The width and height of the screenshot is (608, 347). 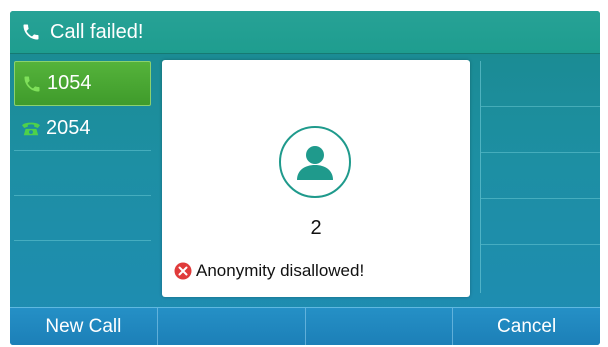 I want to click on error-message: Anonymity disallowed!, so click(x=269, y=271).